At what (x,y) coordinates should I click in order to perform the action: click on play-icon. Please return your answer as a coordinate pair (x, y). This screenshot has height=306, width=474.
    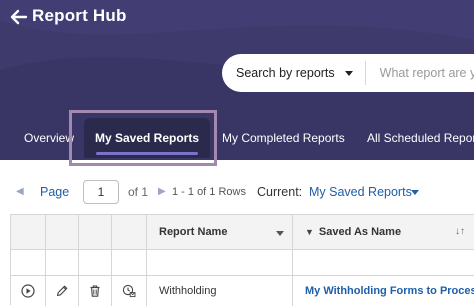
    Looking at the image, I should click on (28, 291).